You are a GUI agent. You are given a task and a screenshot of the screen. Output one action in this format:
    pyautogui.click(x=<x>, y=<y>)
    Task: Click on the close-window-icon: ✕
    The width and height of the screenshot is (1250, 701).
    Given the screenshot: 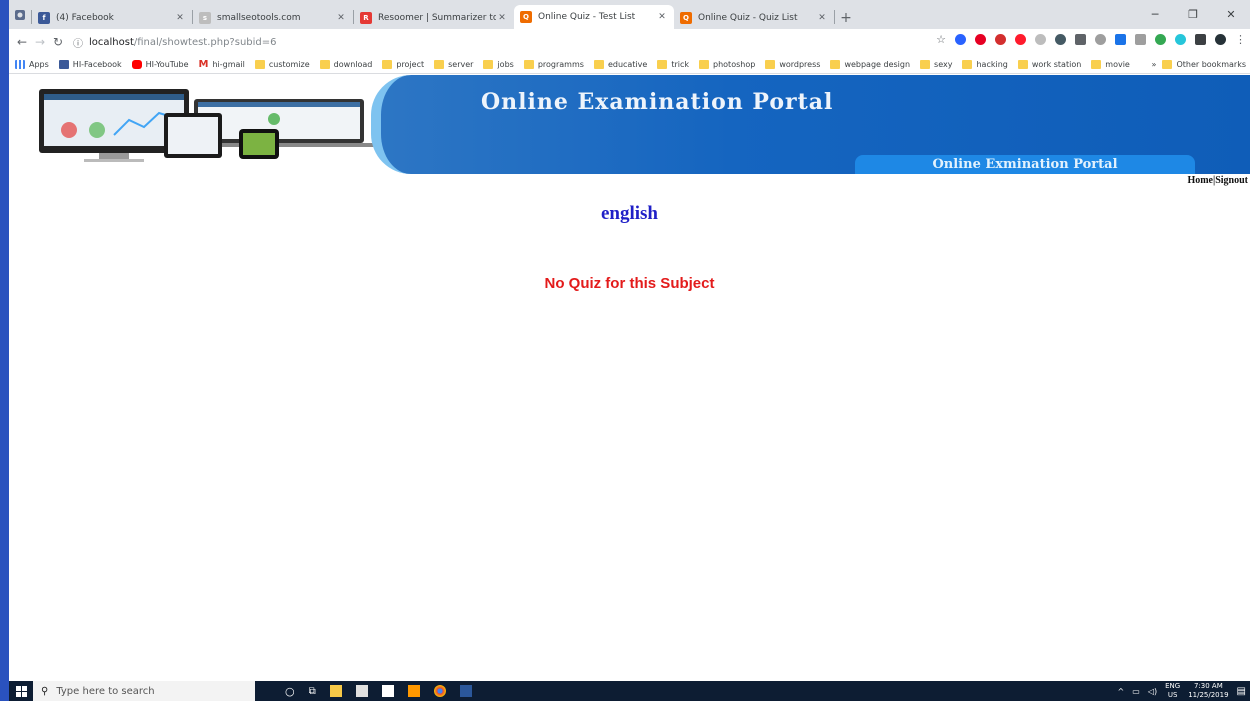 What is the action you would take?
    pyautogui.click(x=1231, y=14)
    